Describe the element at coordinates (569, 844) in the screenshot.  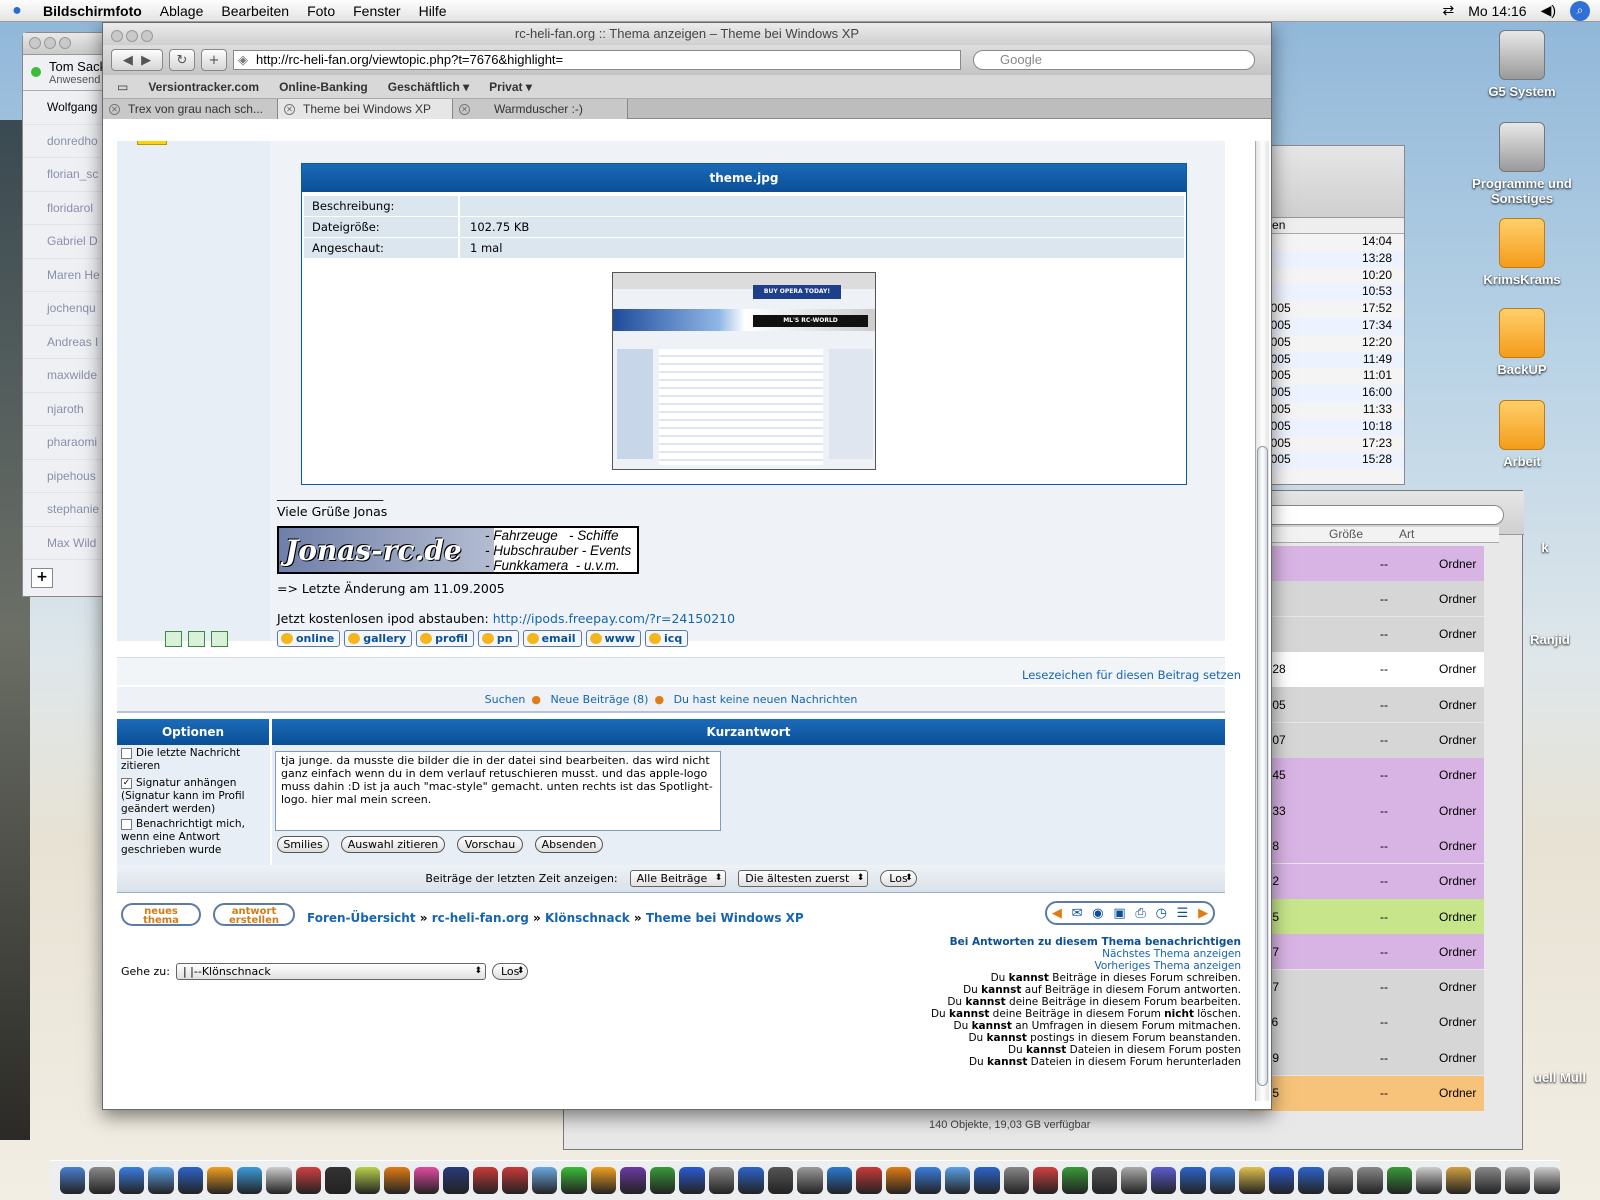
I see `submit-button: Absenden` at that location.